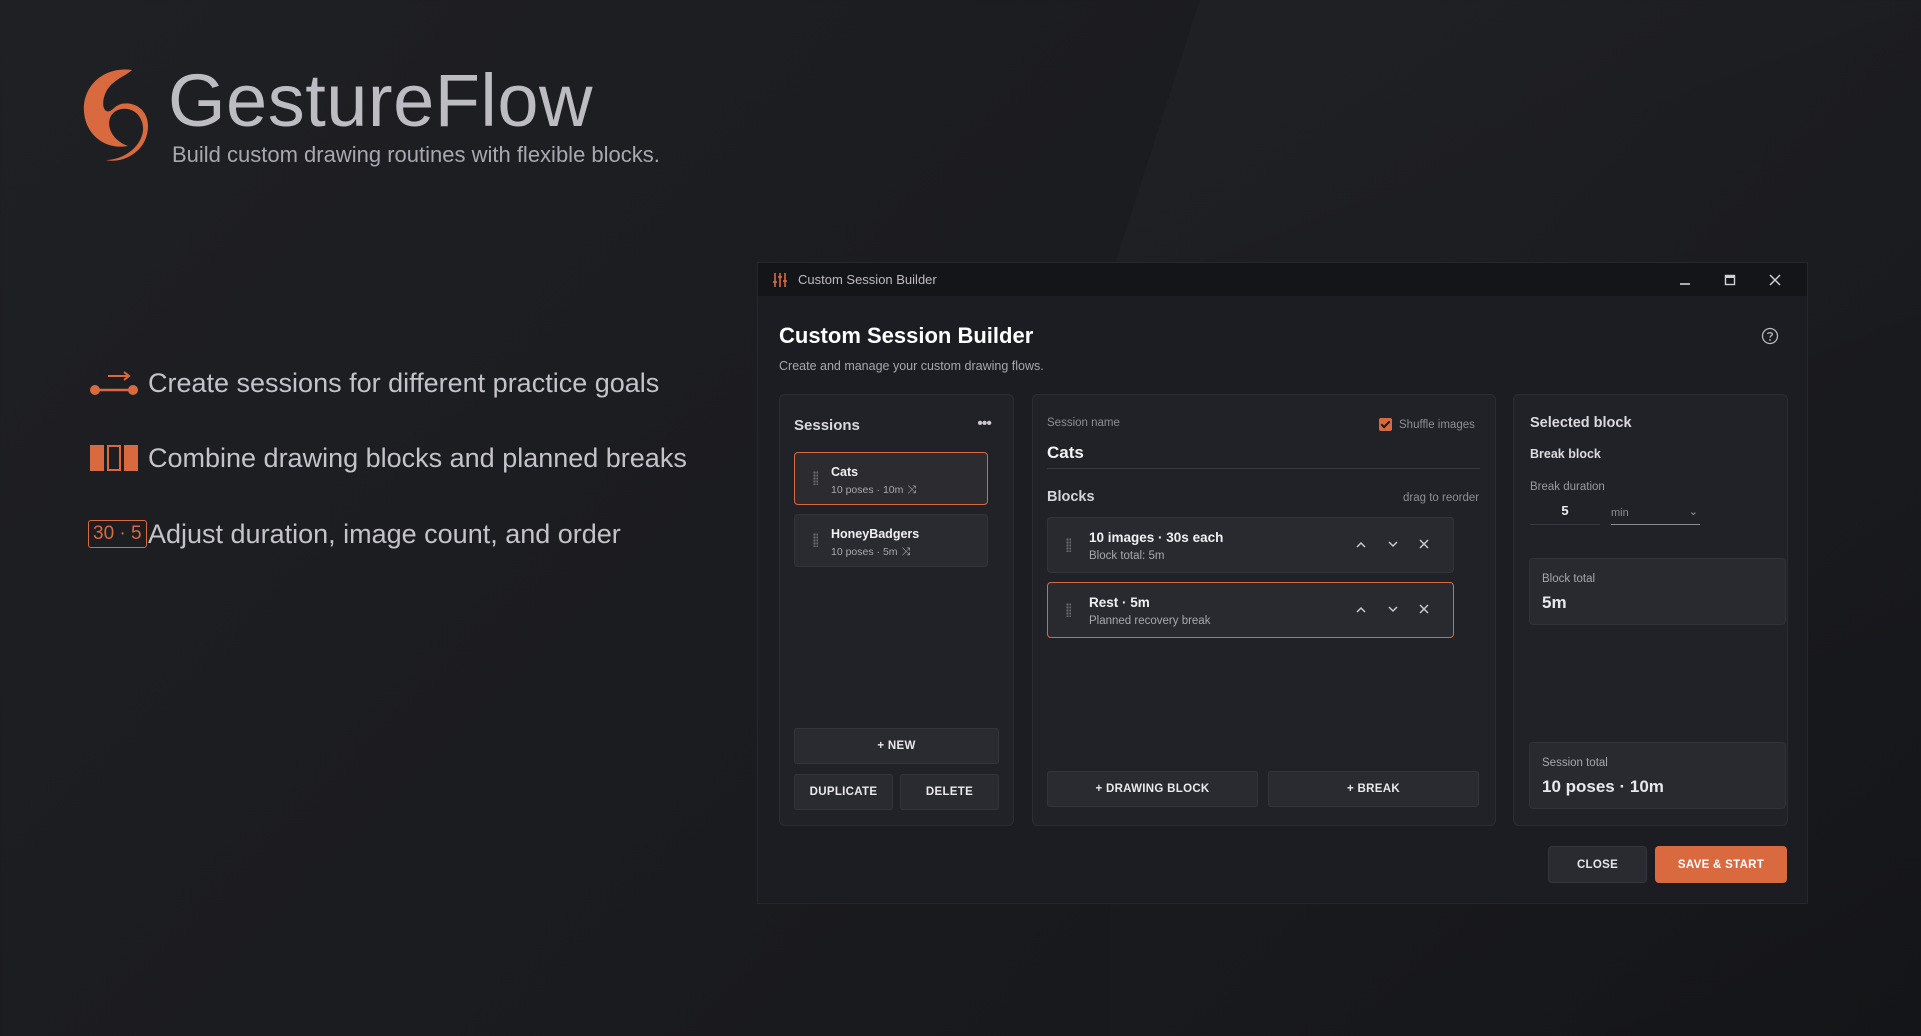  What do you see at coordinates (1385, 424) in the screenshot?
I see `shuffle-checkbox` at bounding box center [1385, 424].